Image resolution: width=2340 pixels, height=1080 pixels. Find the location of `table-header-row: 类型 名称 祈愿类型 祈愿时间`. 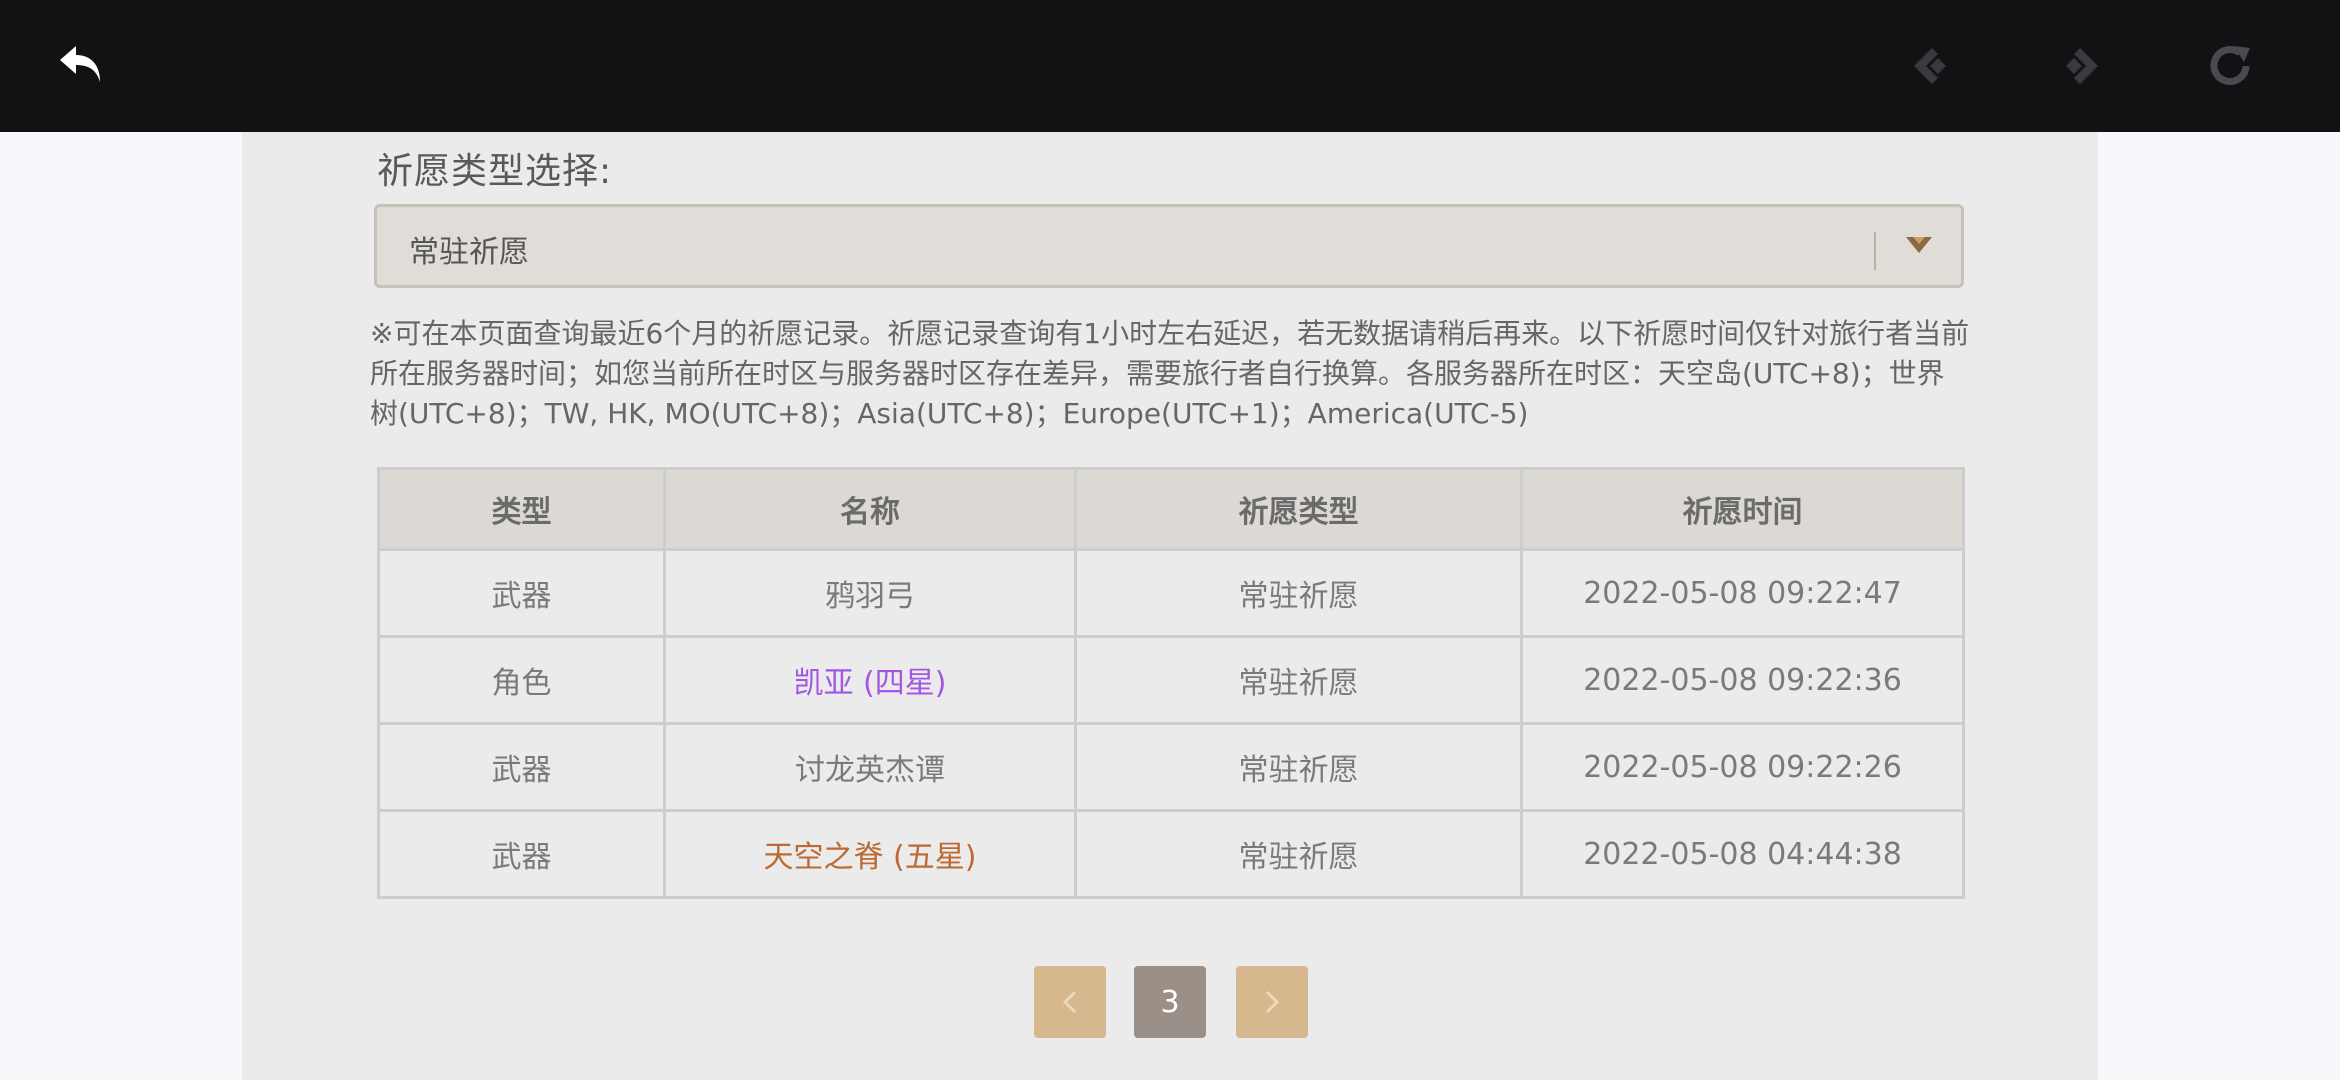

table-header-row: 类型 名称 祈愿类型 祈愿时间 is located at coordinates (1171, 509).